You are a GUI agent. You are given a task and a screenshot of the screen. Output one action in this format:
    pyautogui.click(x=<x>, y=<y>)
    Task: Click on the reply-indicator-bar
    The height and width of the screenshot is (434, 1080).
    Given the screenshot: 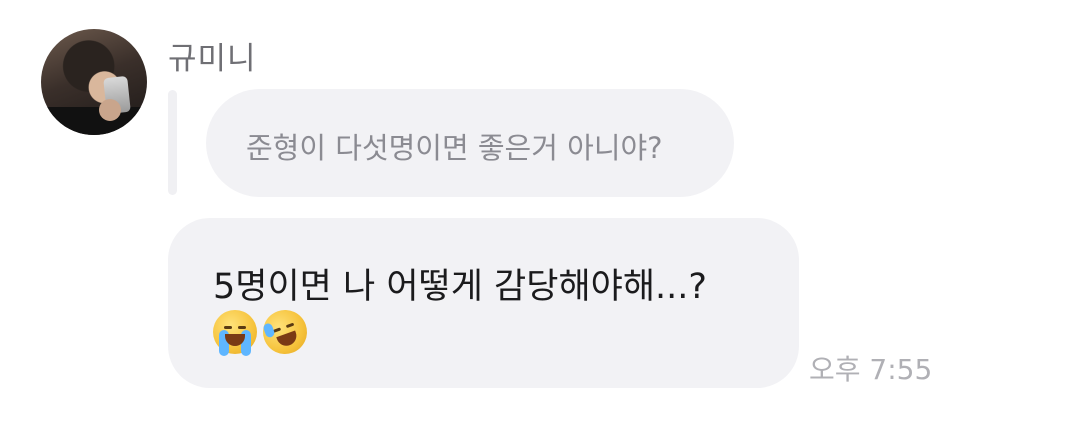 What is the action you would take?
    pyautogui.click(x=172, y=142)
    